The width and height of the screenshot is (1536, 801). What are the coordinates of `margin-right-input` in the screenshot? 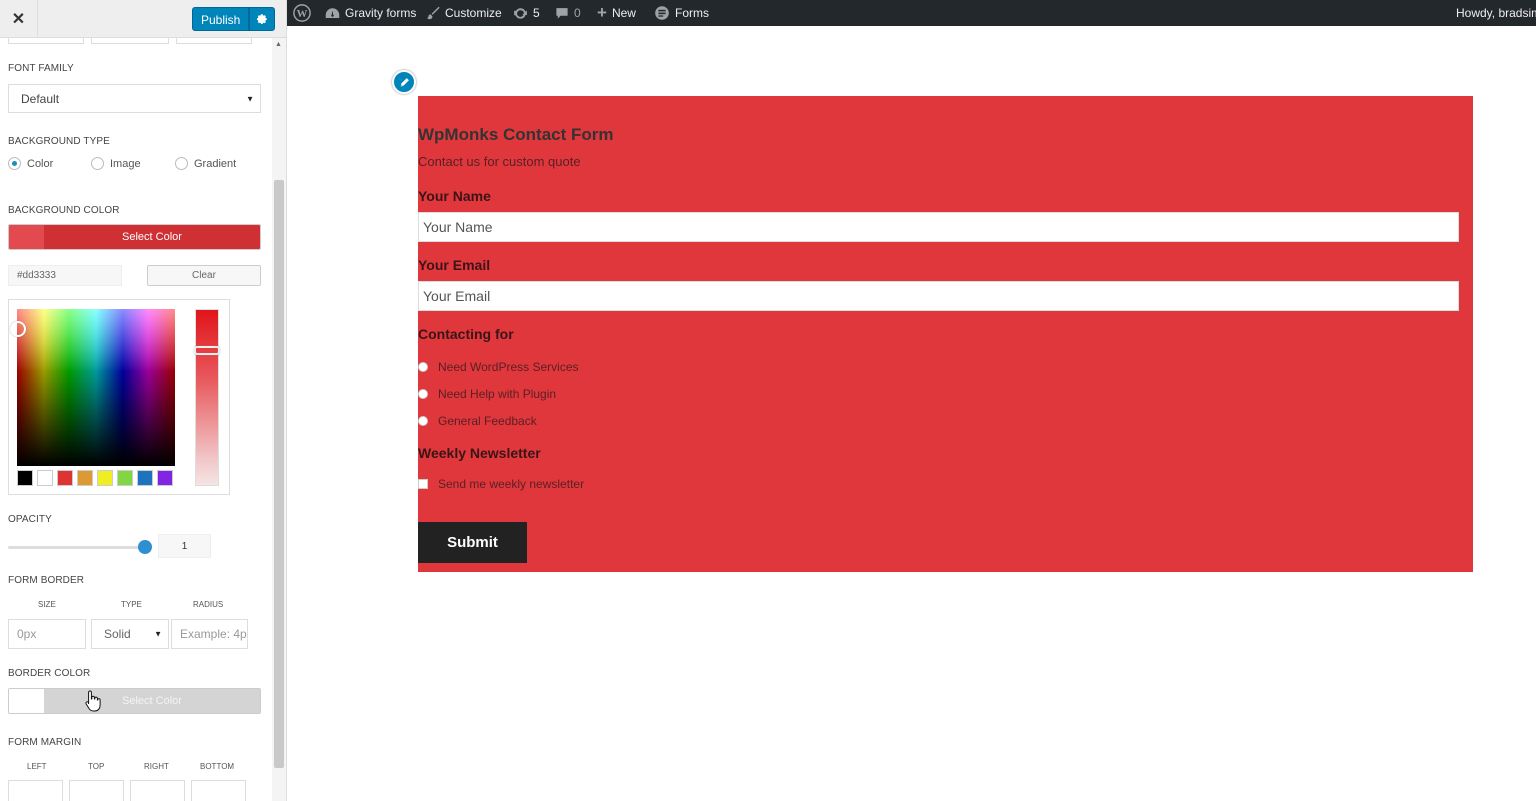 It's located at (157, 790).